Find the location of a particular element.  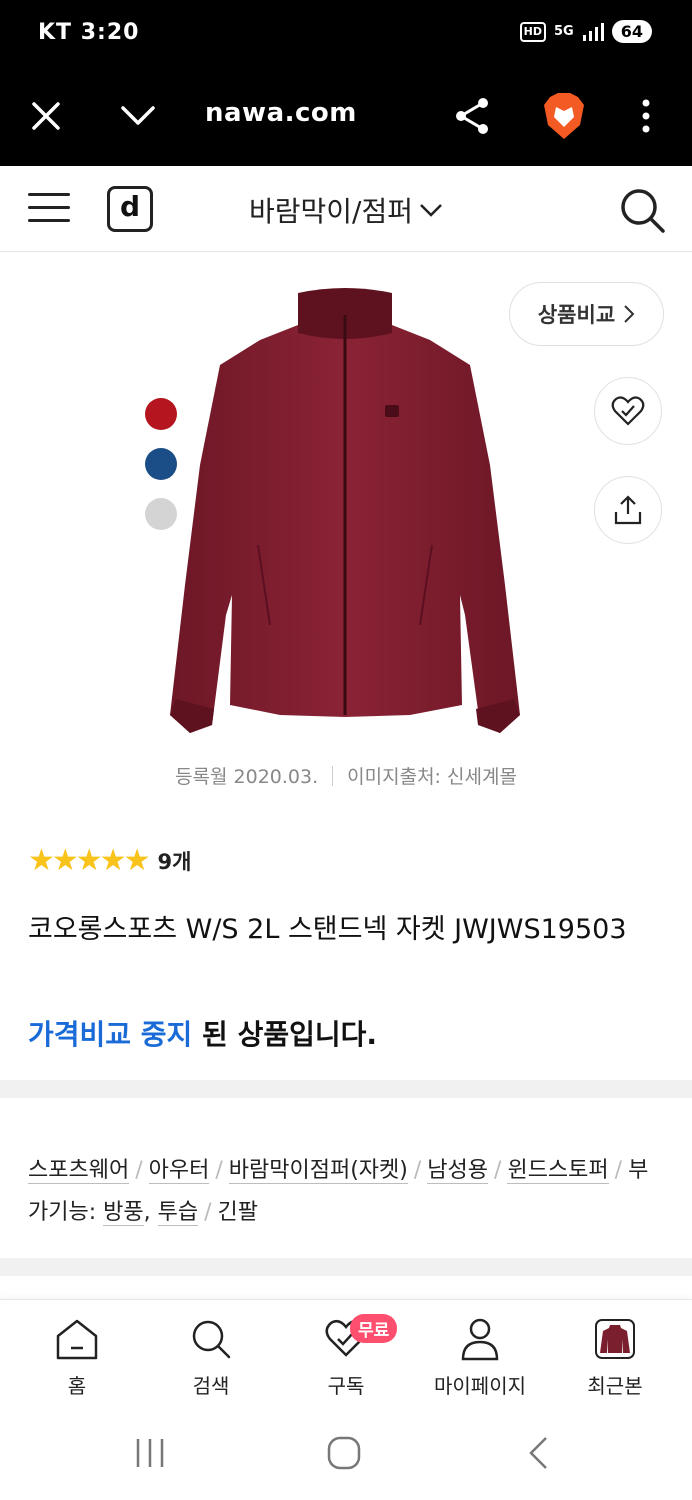

collapse-toolbar-button is located at coordinates (138, 116).